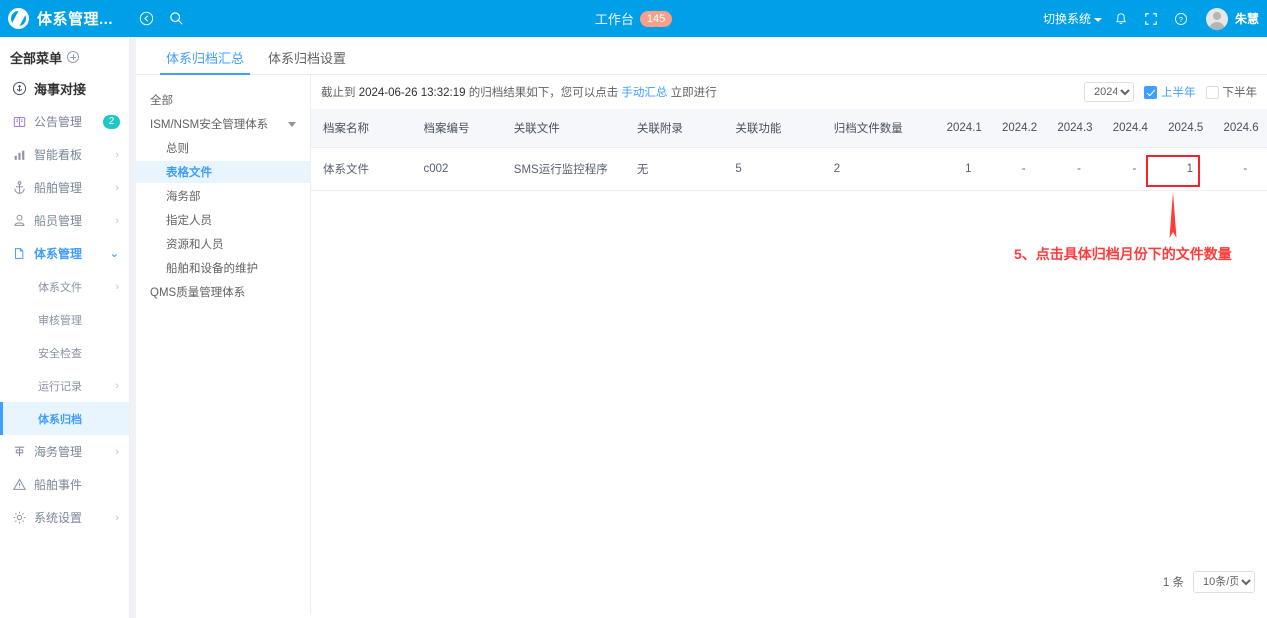  Describe the element at coordinates (64, 57) in the screenshot. I see `all-menu-header: 全部菜单` at that location.